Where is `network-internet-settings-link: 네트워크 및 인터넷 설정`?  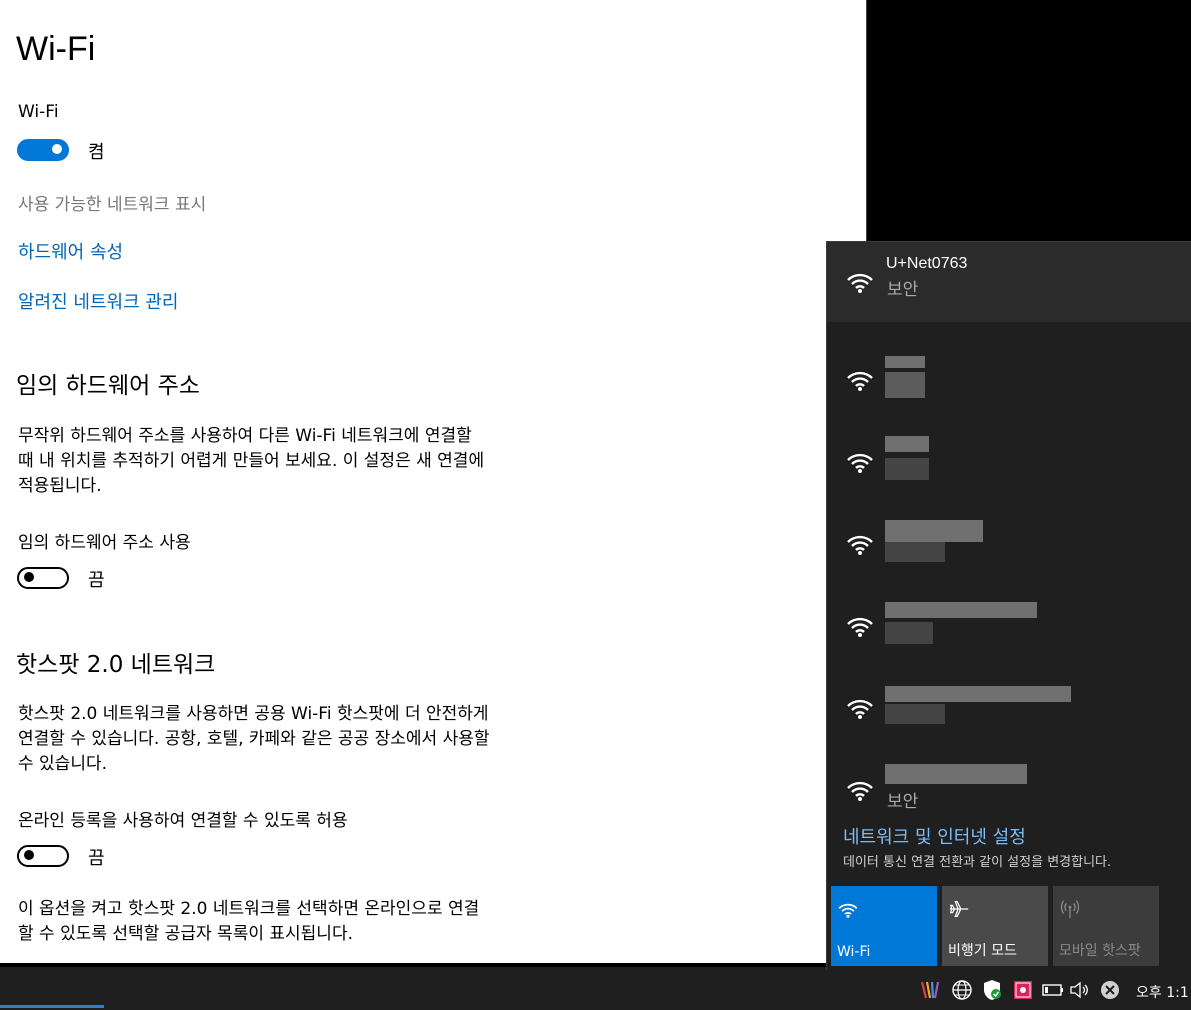
network-internet-settings-link: 네트워크 및 인터넷 설정 is located at coordinates (934, 836).